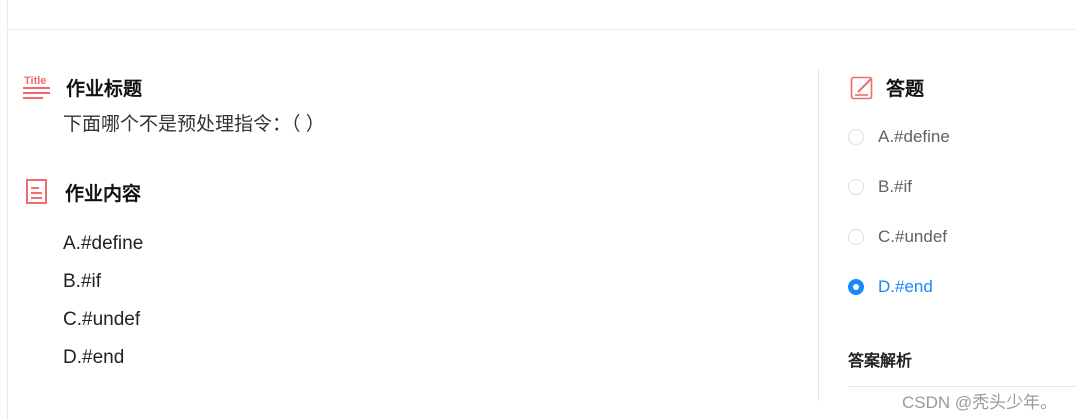 The height and width of the screenshot is (419, 1076). What do you see at coordinates (35, 81) in the screenshot?
I see `svg-text: Title` at bounding box center [35, 81].